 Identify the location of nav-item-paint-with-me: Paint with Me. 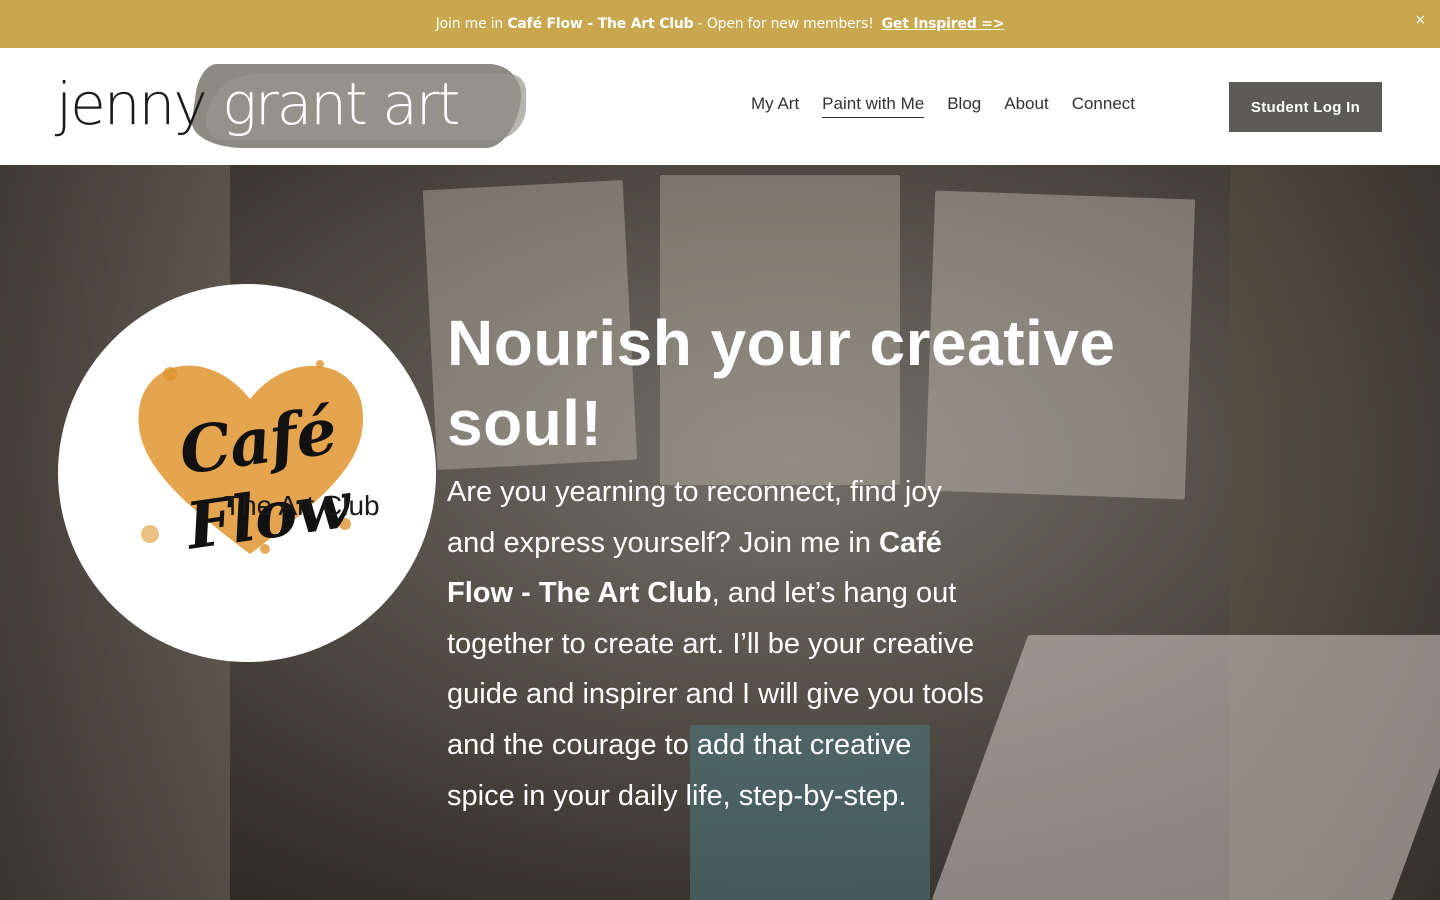
(873, 106).